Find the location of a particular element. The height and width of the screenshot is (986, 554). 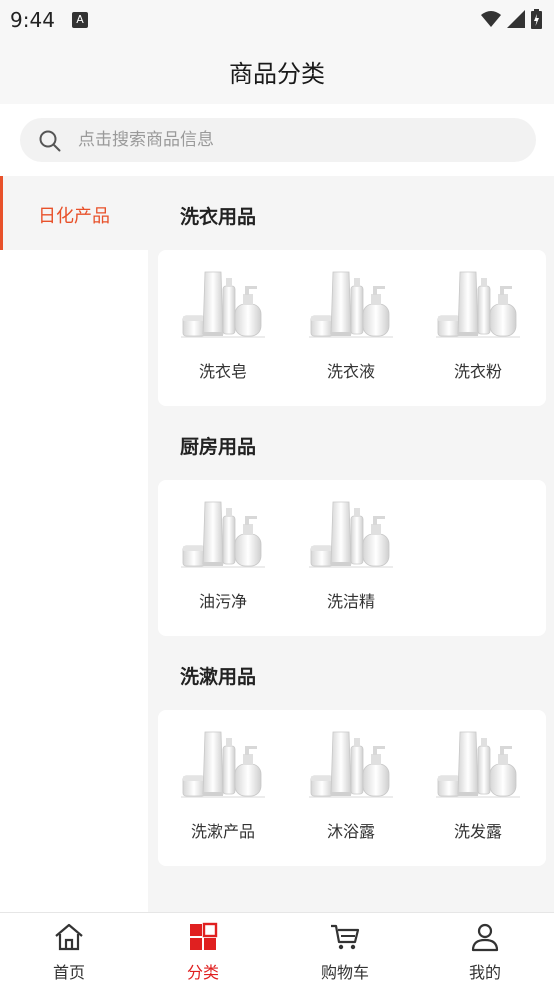

product-name: 沐浴露 is located at coordinates (350, 831).